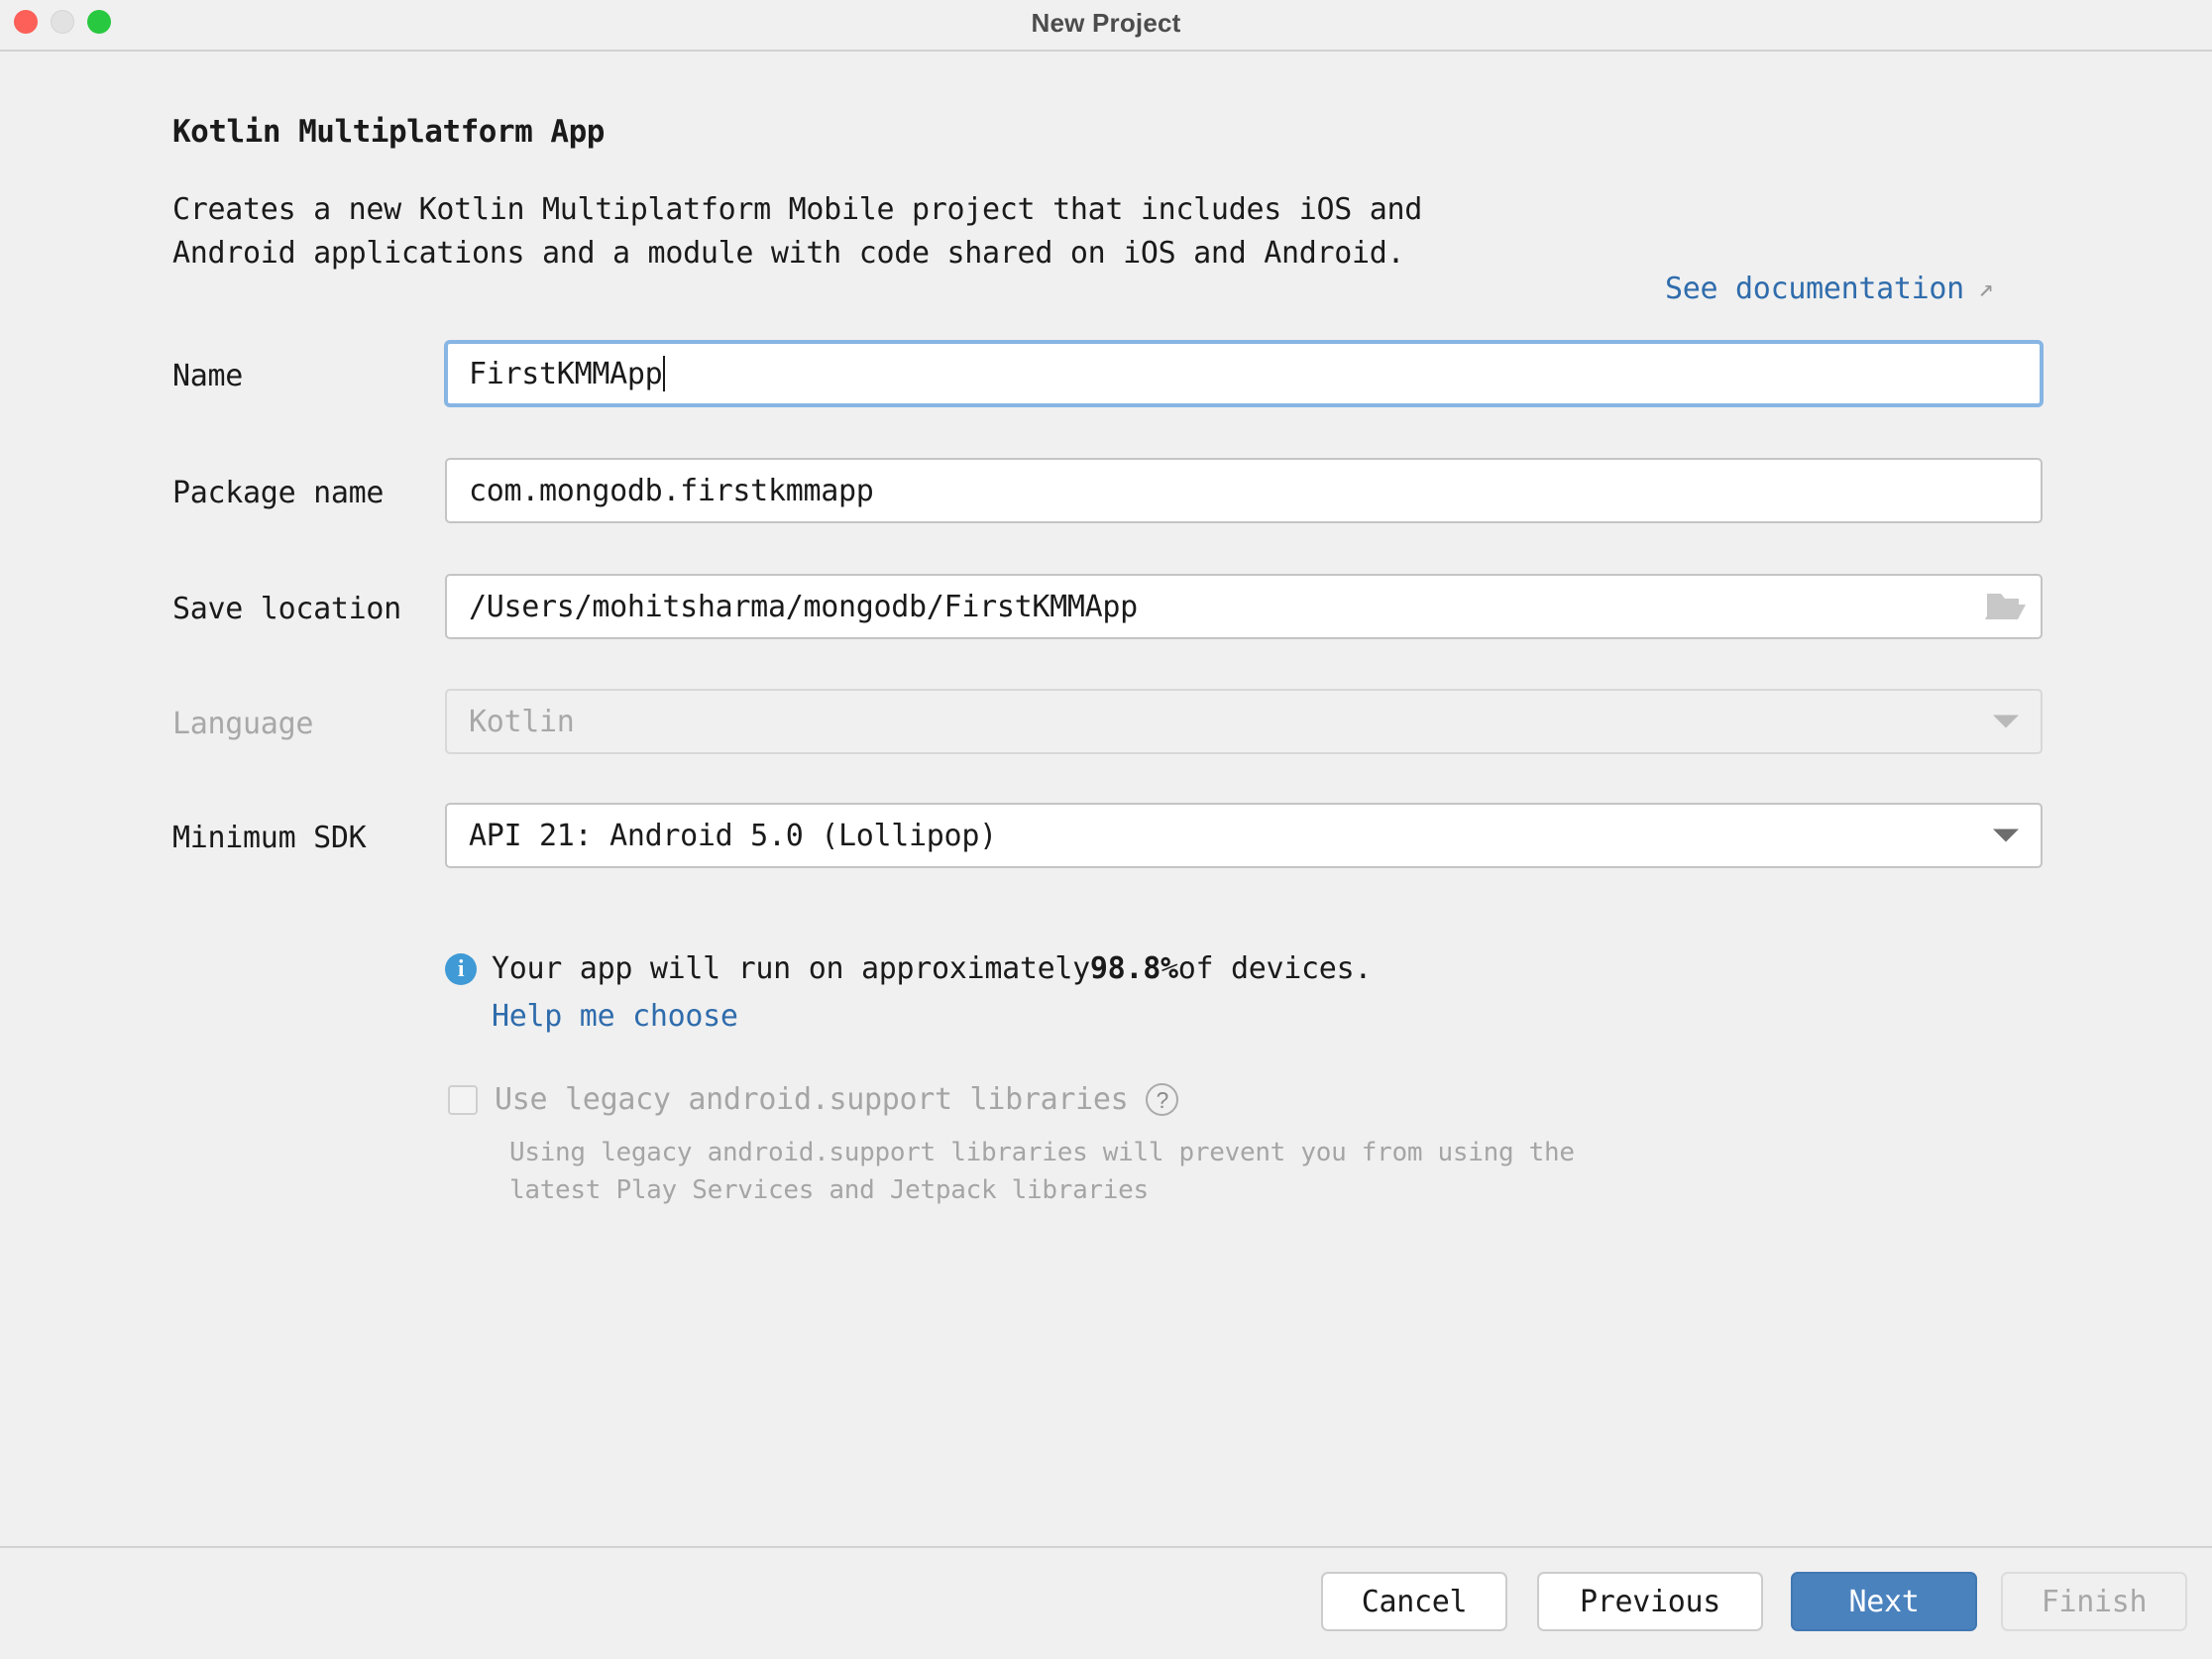 The height and width of the screenshot is (1659, 2212). I want to click on language-label: Language, so click(243, 724).